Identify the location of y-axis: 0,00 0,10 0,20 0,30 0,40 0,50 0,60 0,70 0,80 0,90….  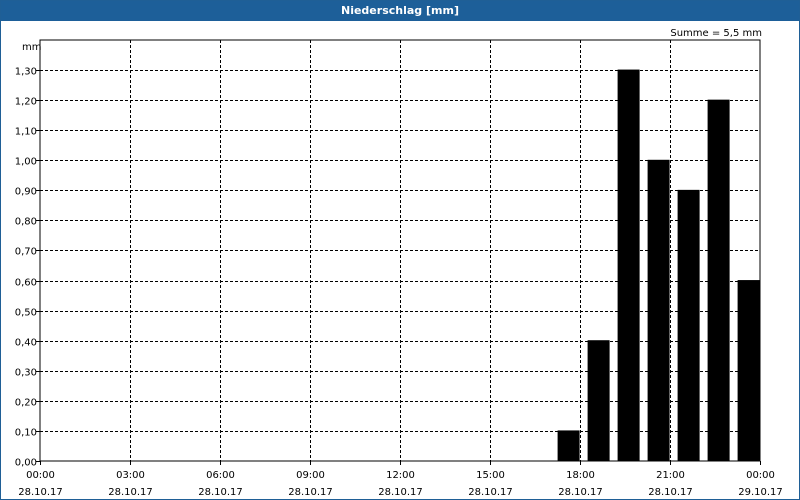
(27, 268).